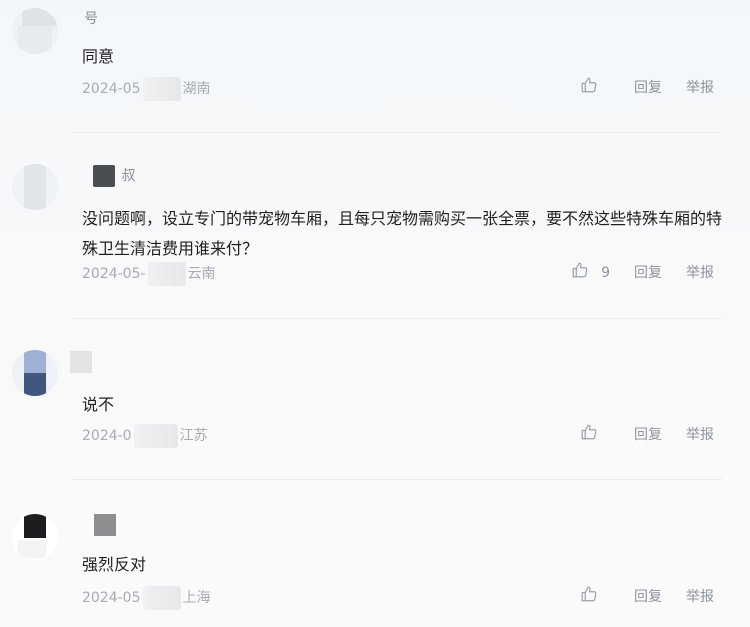 The height and width of the screenshot is (627, 750). I want to click on username: 号, so click(90, 19).